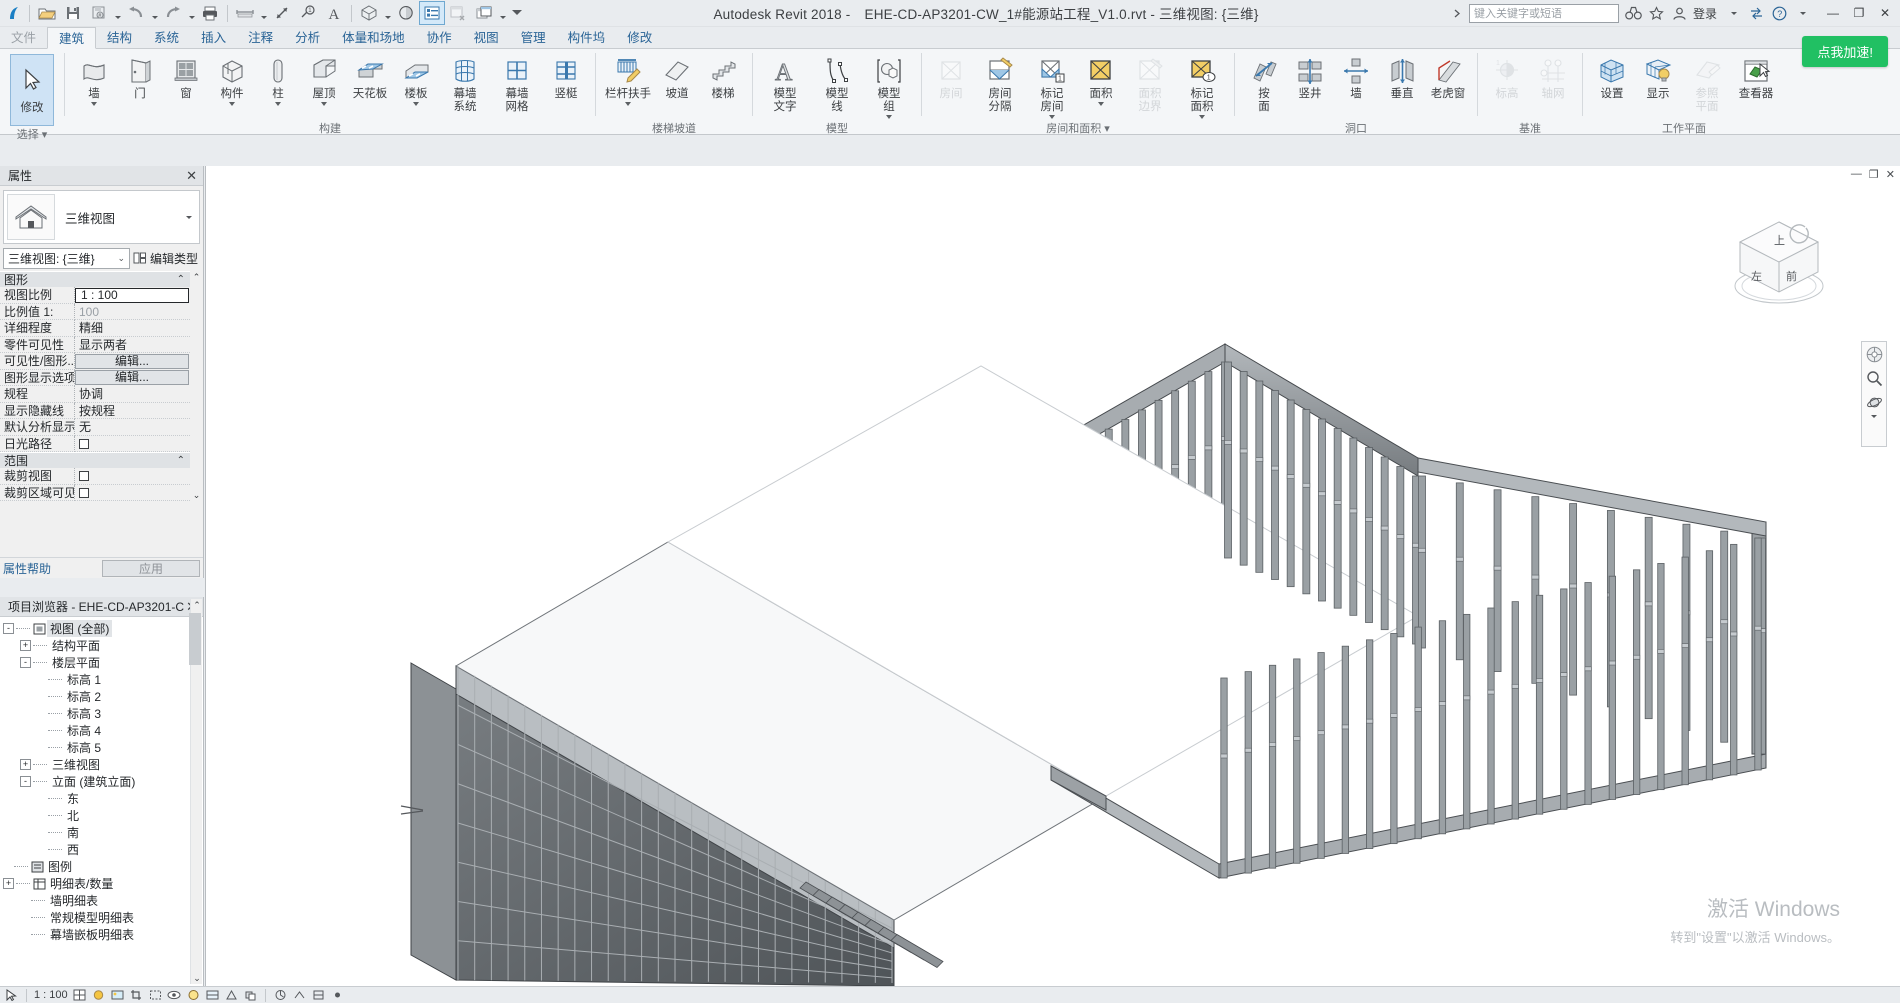  I want to click on measure-icon, so click(245, 13).